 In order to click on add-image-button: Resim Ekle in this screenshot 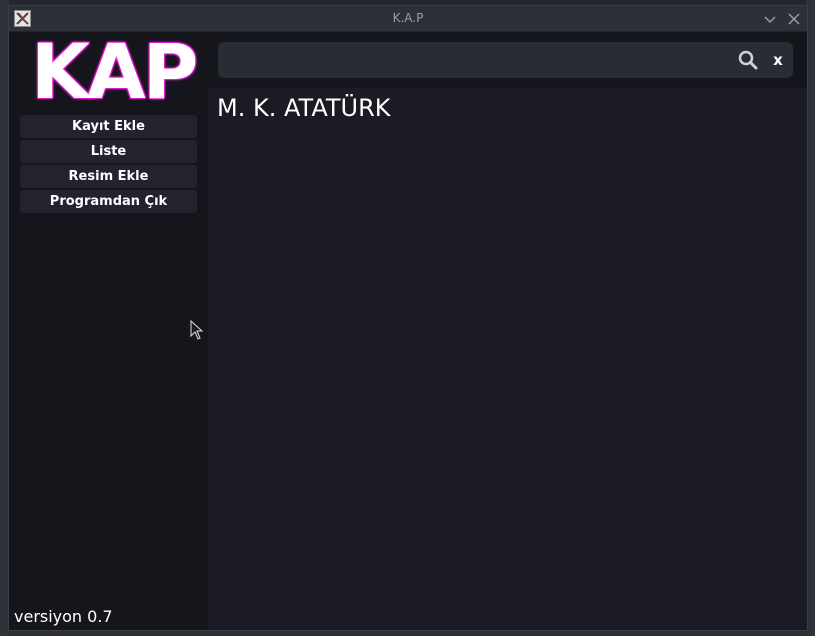, I will do `click(108, 176)`.